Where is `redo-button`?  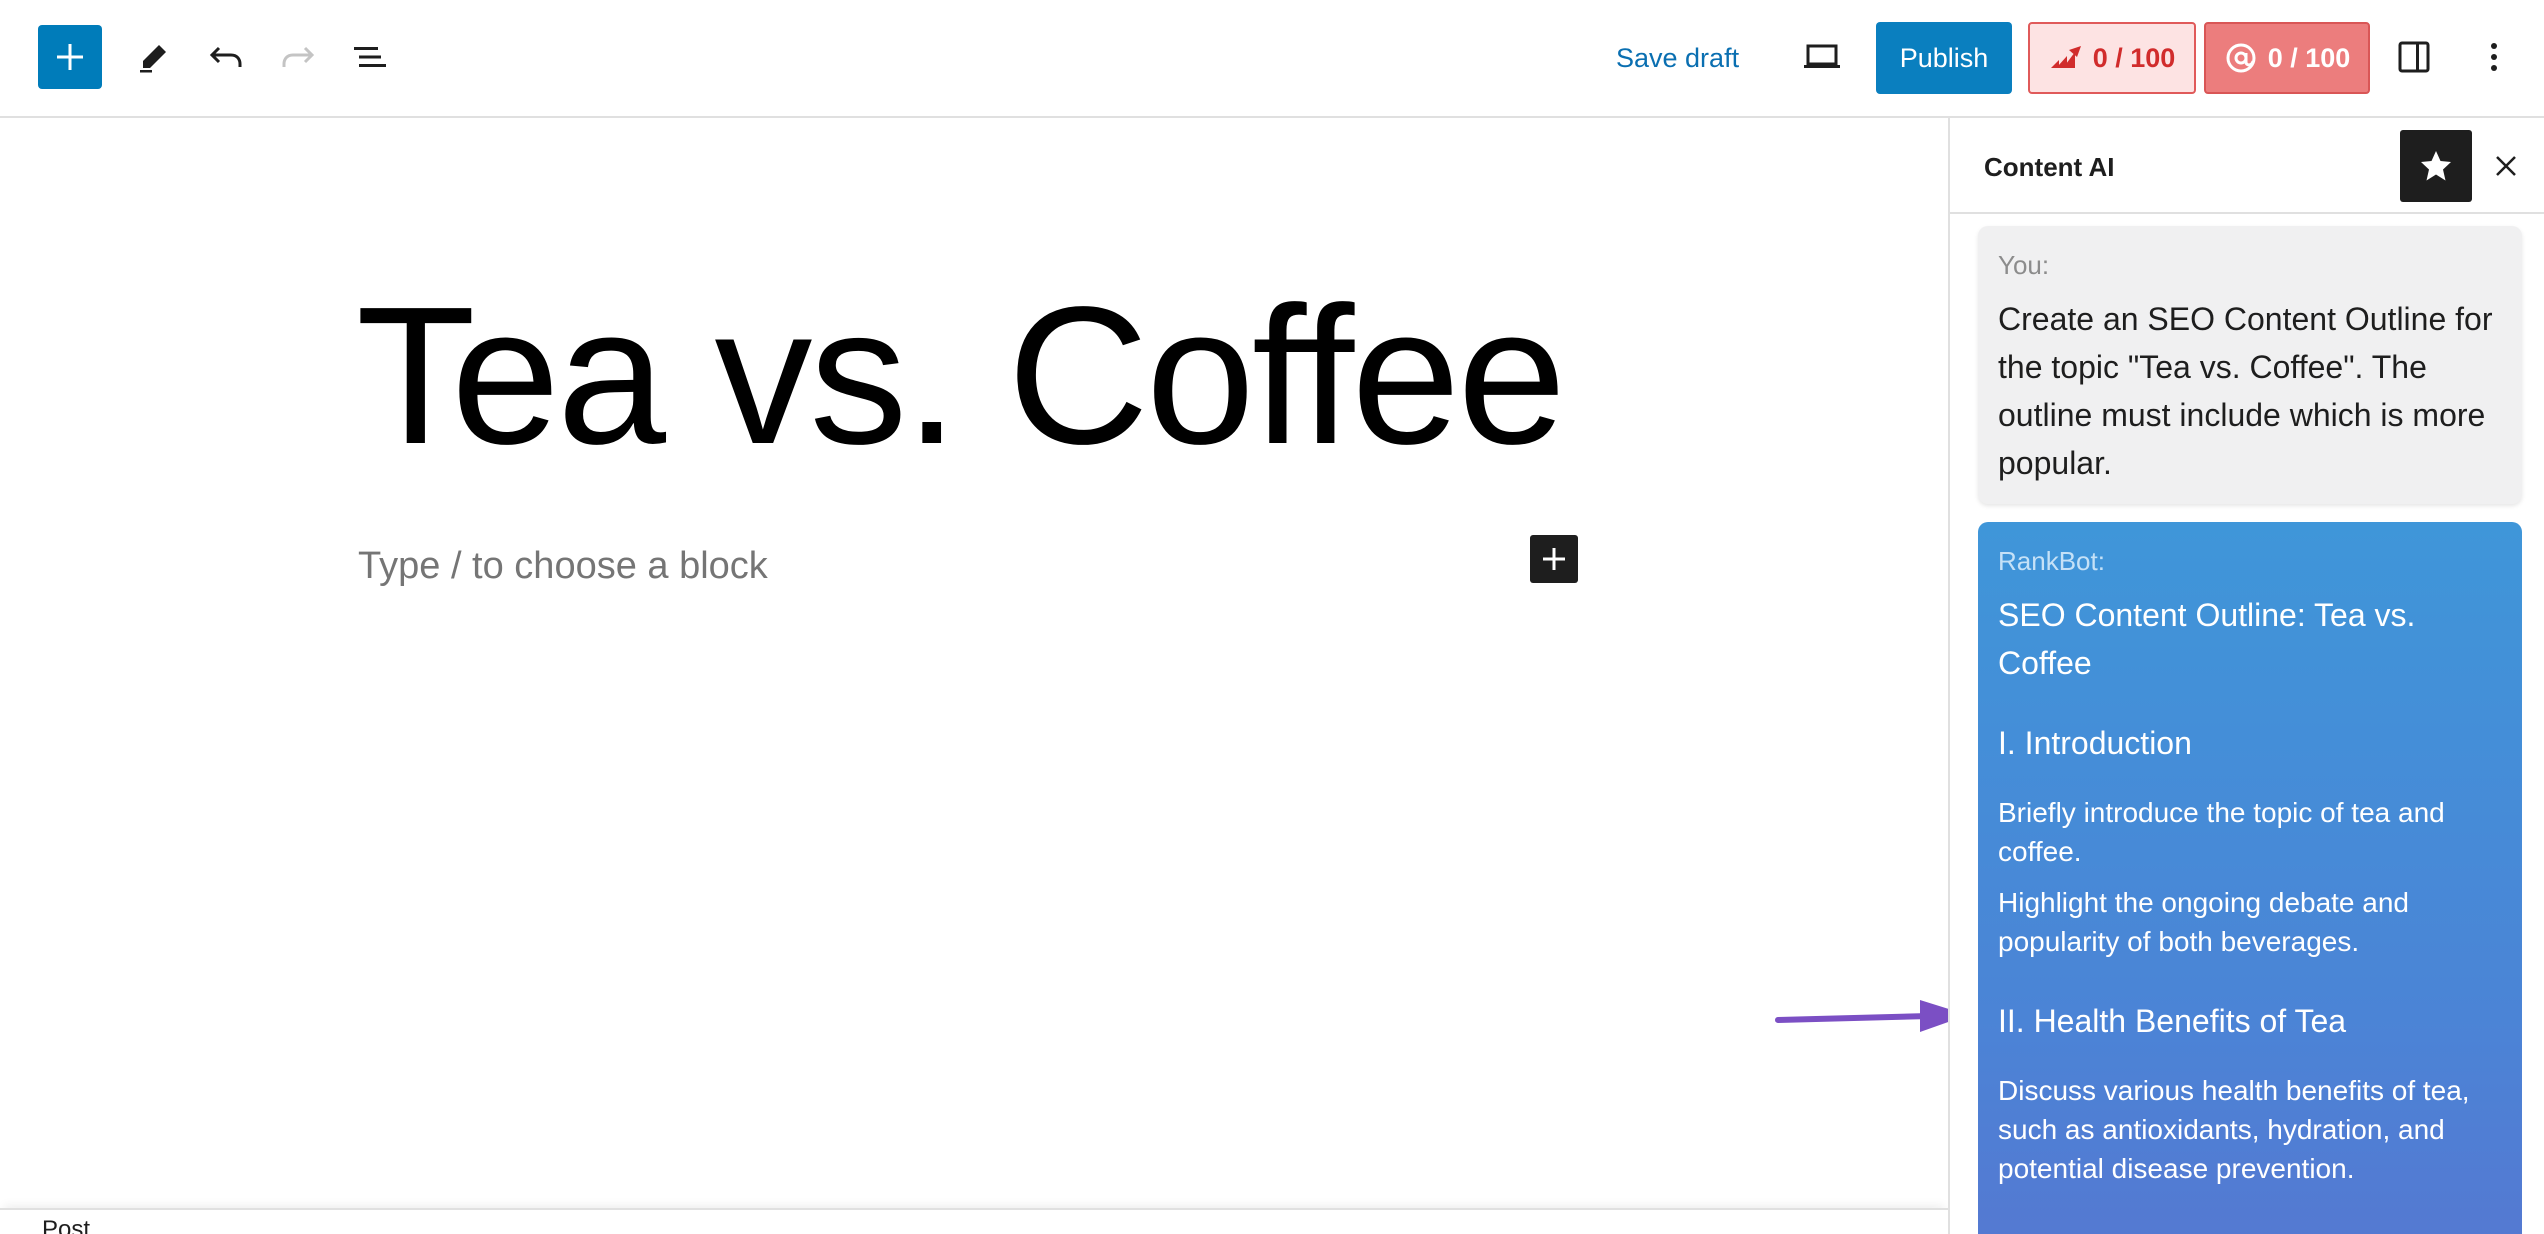 redo-button is located at coordinates (298, 57).